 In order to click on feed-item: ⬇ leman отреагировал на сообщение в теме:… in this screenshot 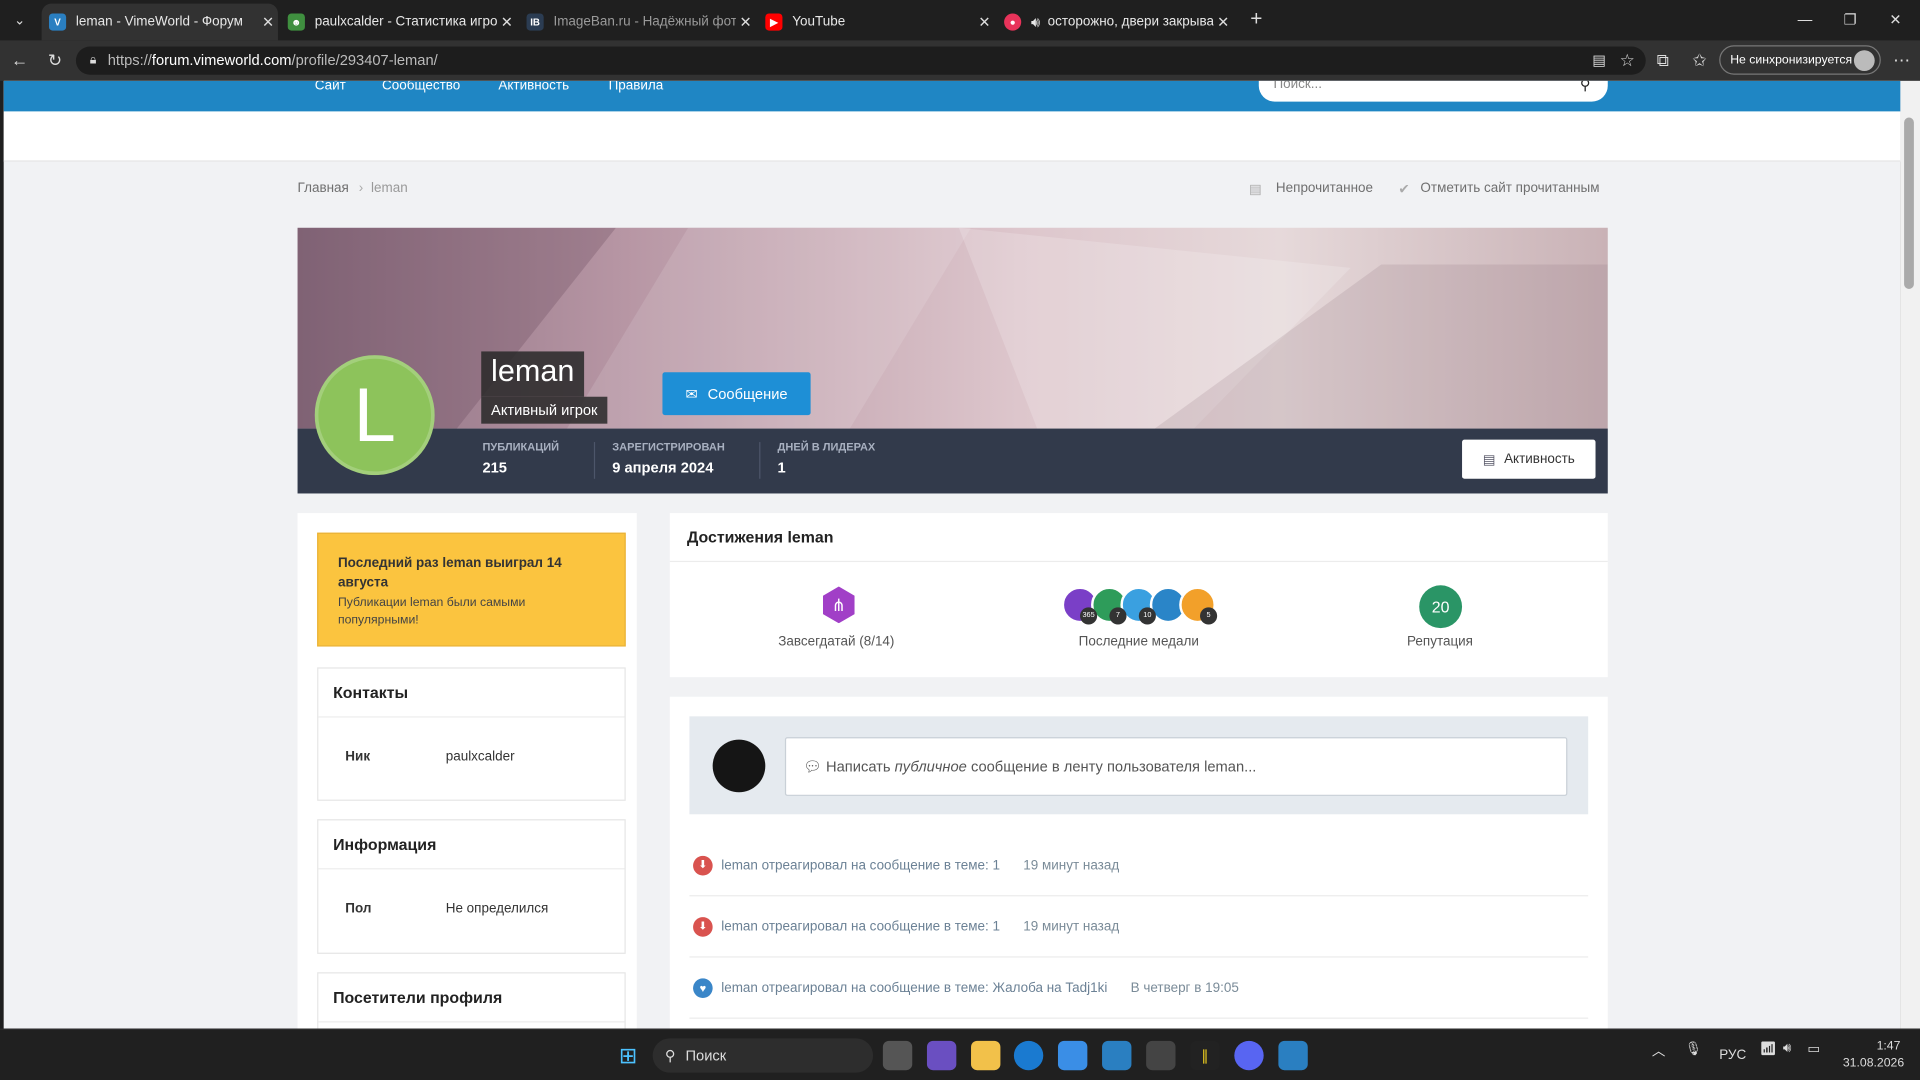, I will do `click(1139, 927)`.